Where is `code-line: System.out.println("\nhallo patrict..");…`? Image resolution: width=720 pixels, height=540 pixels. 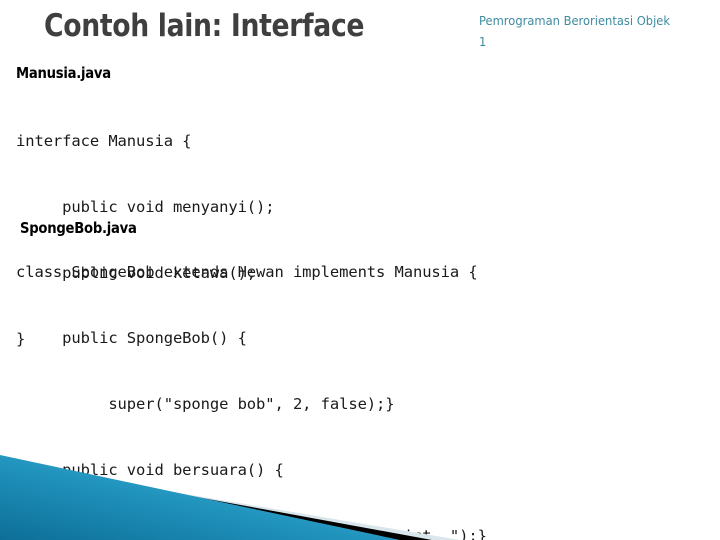 code-line: System.out.println("\nhallo patrict..");… is located at coordinates (251, 533).